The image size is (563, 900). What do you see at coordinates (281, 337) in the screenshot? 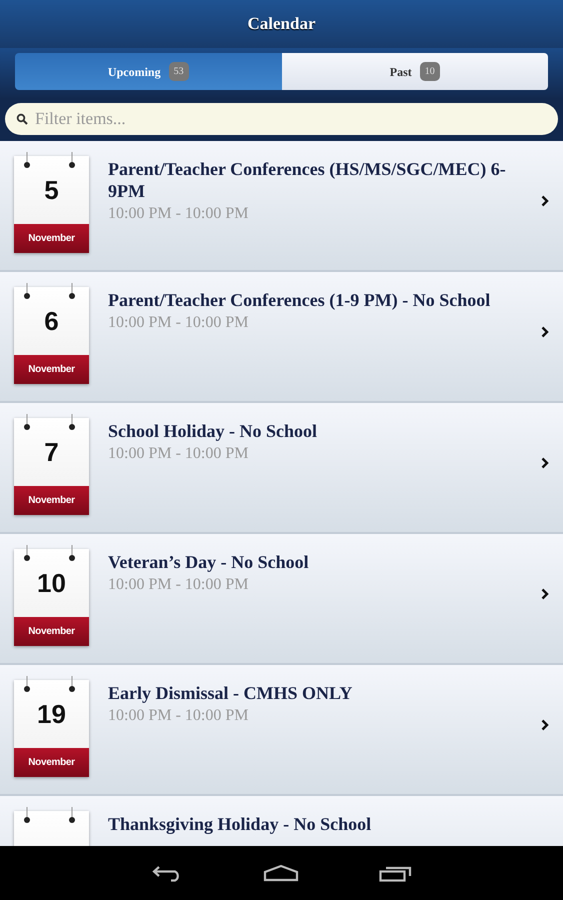
I see `event-row: 6 November Parent/Teacher Conferences (1-9 PM) - No School 10:00 PM - 10:00 PM` at bounding box center [281, 337].